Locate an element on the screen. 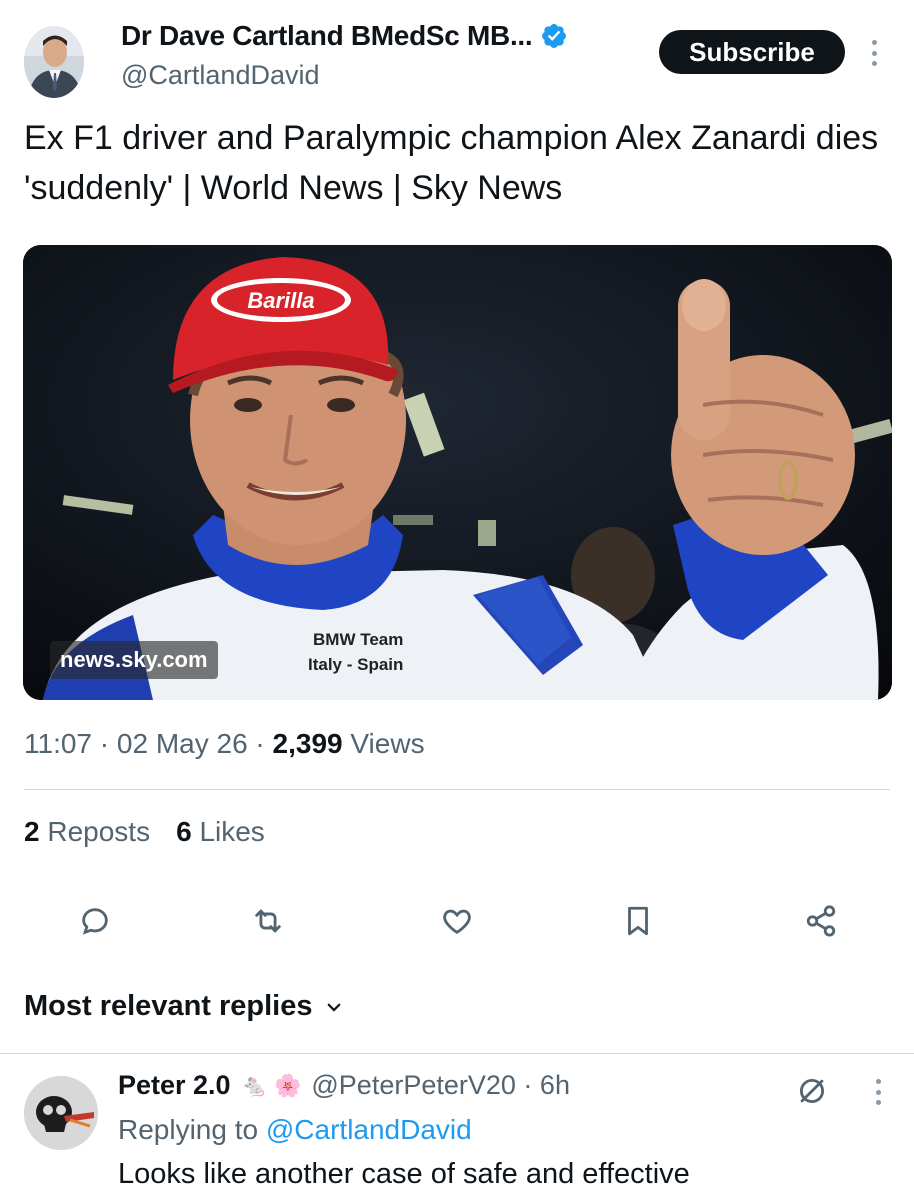 The image size is (914, 1200). subscribe-button: Subscribe is located at coordinates (752, 52).